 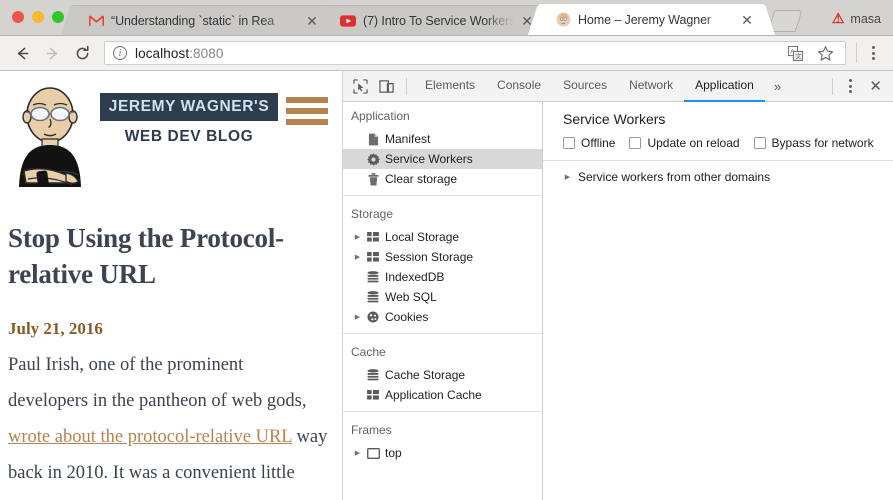 I want to click on tab-label: Sources, so click(x=585, y=85).